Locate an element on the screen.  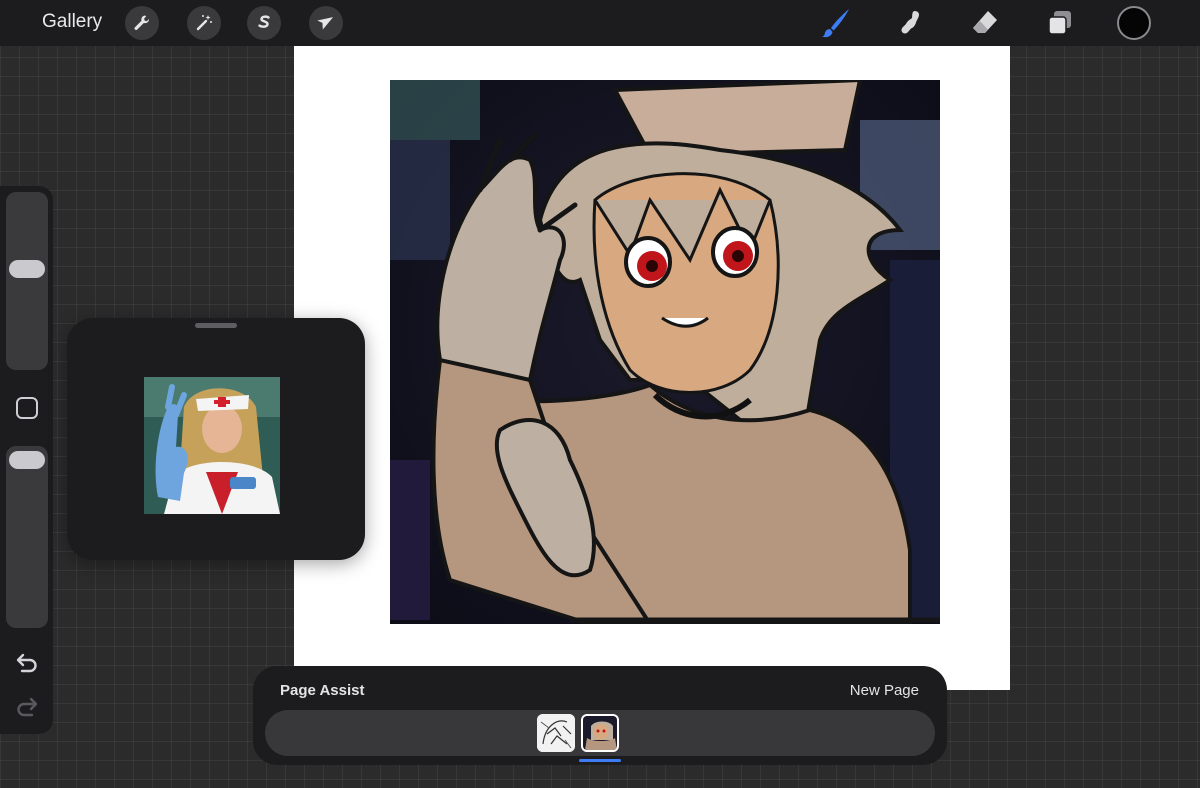
adjustments-button is located at coordinates (204, 23).